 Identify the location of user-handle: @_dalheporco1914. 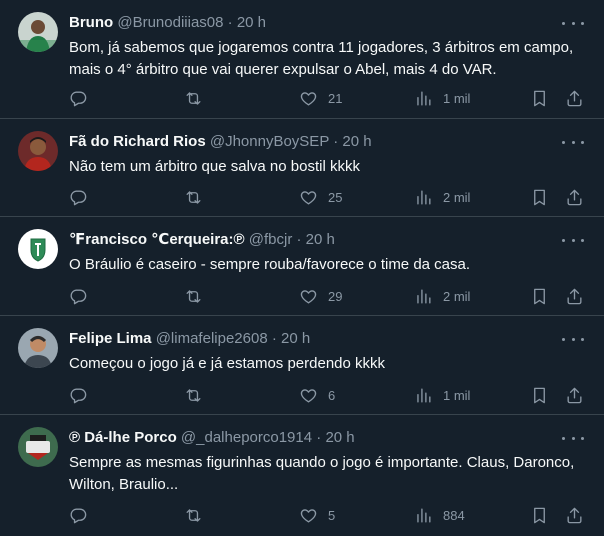
(246, 437).